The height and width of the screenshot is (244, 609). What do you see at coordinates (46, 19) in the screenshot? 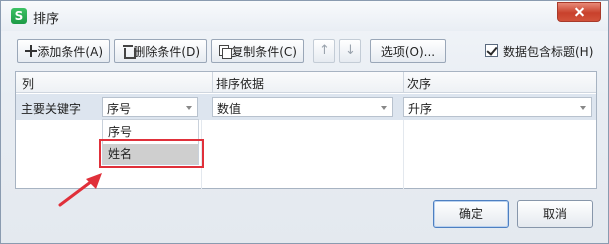
I see `dialog-title: 排序` at bounding box center [46, 19].